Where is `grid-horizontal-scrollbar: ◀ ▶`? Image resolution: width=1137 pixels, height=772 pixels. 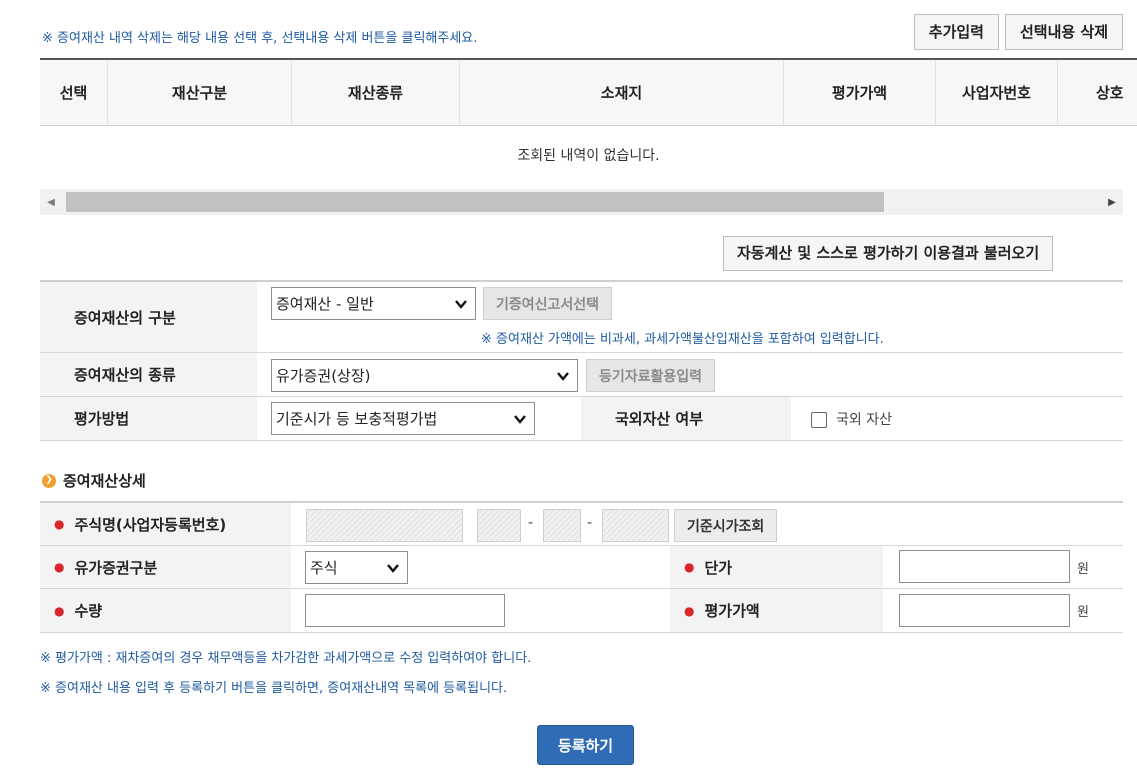 grid-horizontal-scrollbar: ◀ ▶ is located at coordinates (581, 202).